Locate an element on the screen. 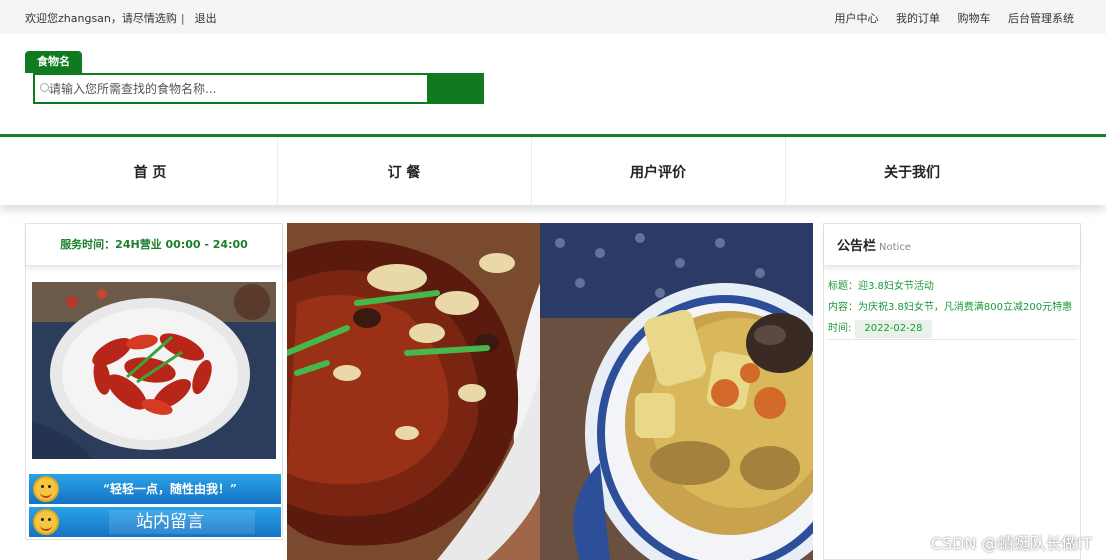  main-nav: 首 页 订 餐 用户评价 关于我们 is located at coordinates (553, 171).